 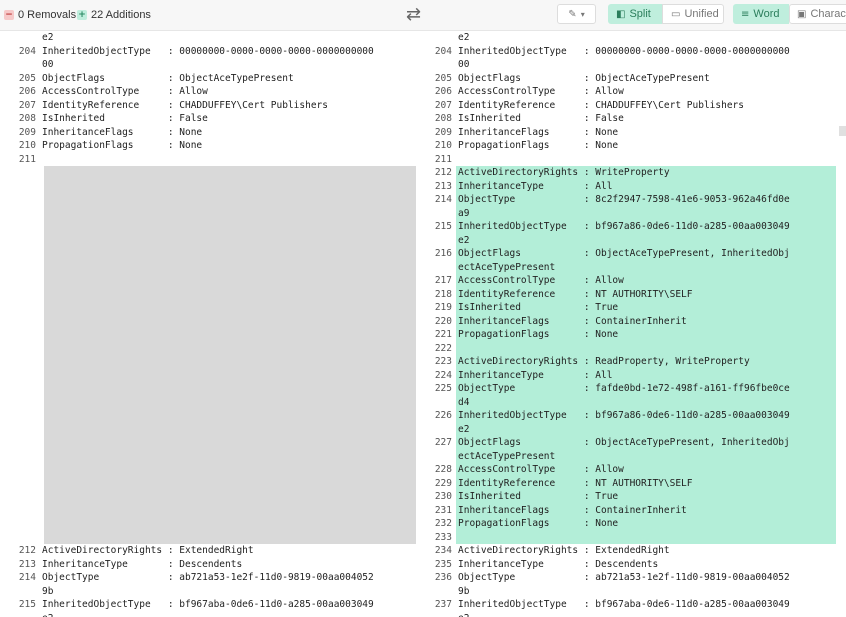 What do you see at coordinates (633, 186) in the screenshot?
I see `added-line: 213 InheritanceType : All` at bounding box center [633, 186].